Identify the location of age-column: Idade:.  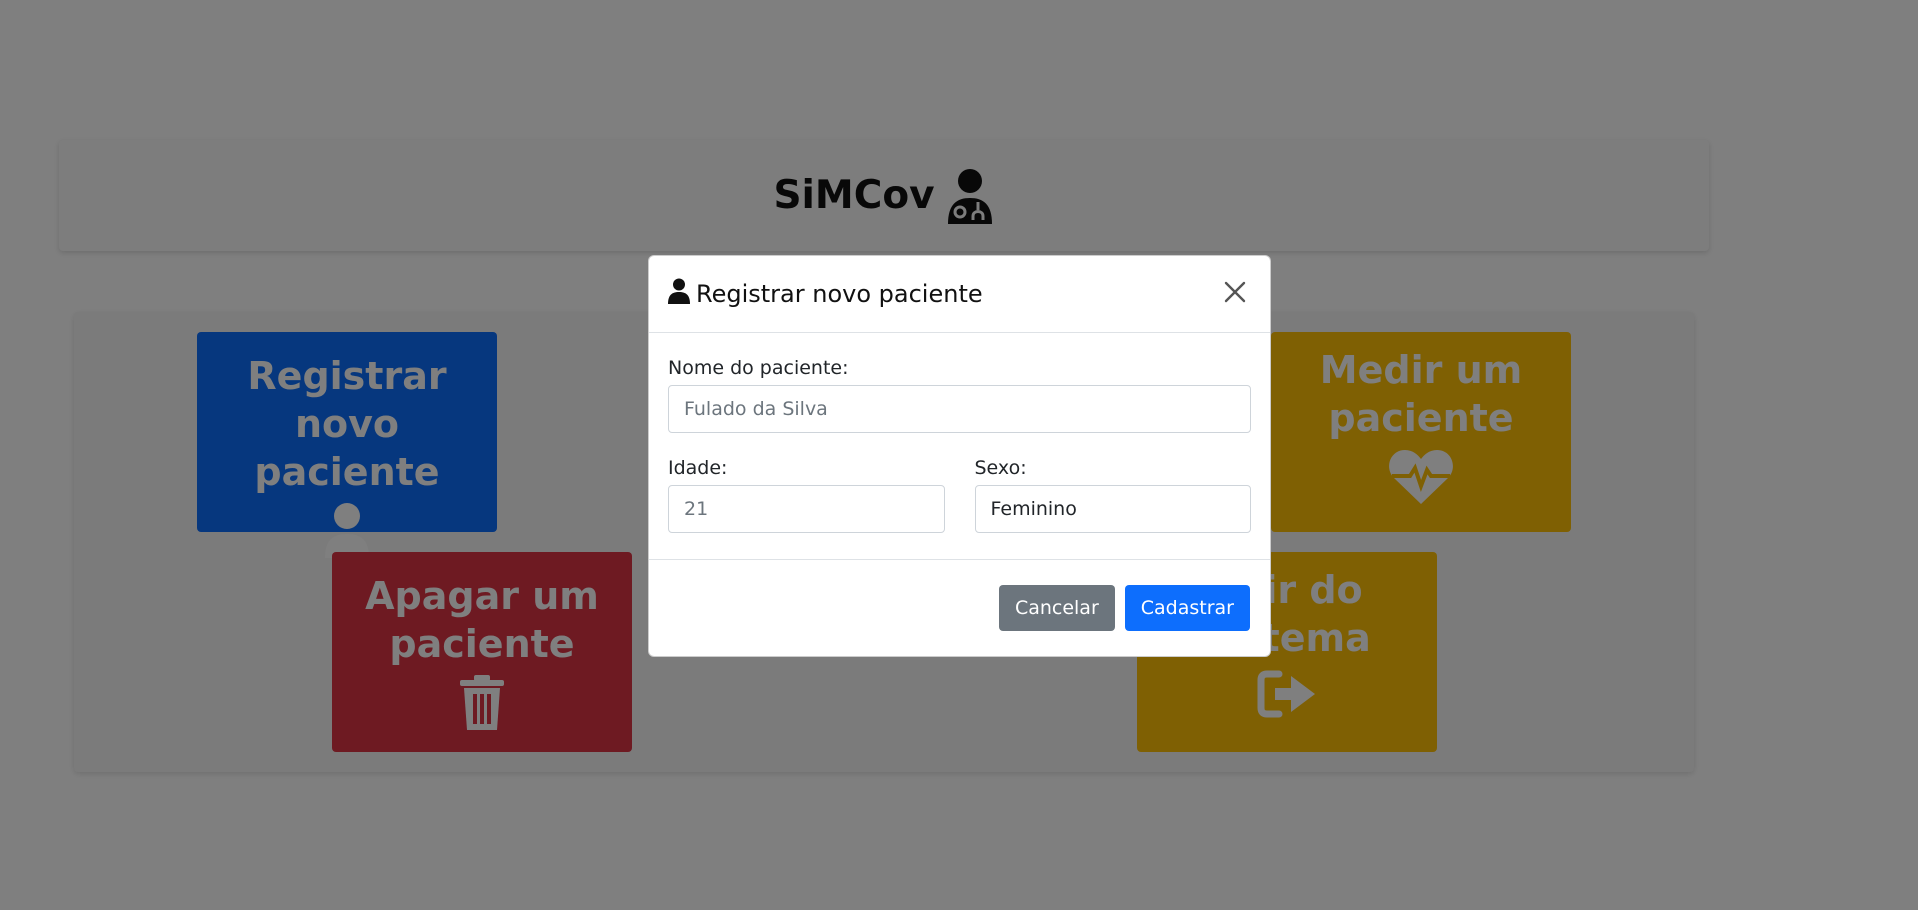
(806, 495).